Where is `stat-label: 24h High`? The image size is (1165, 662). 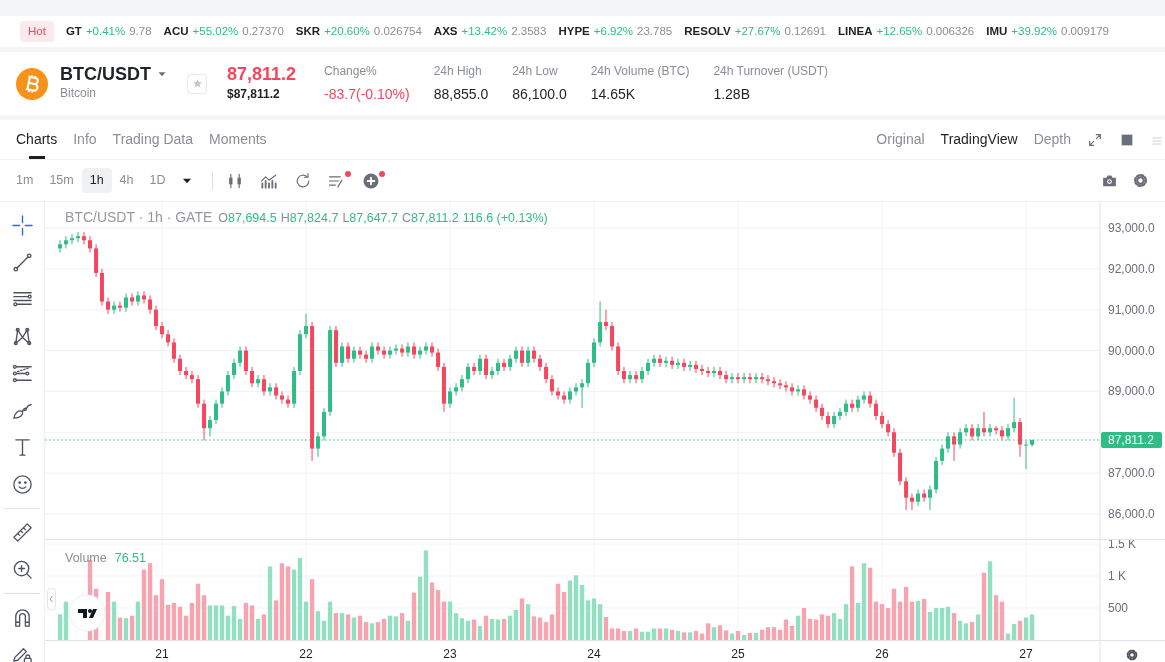 stat-label: 24h High is located at coordinates (458, 71).